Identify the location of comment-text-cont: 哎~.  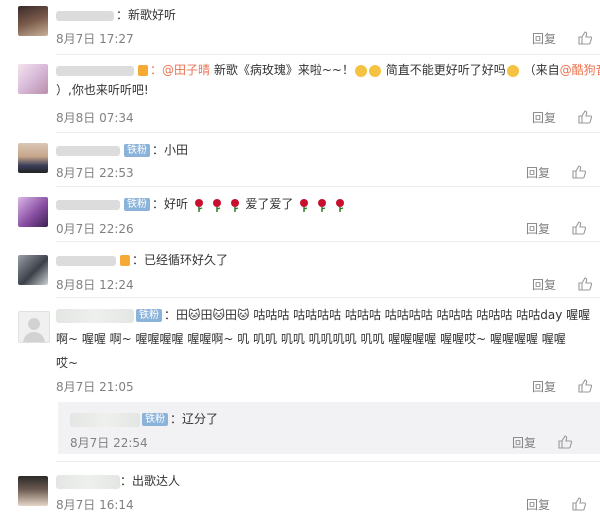
(67, 363).